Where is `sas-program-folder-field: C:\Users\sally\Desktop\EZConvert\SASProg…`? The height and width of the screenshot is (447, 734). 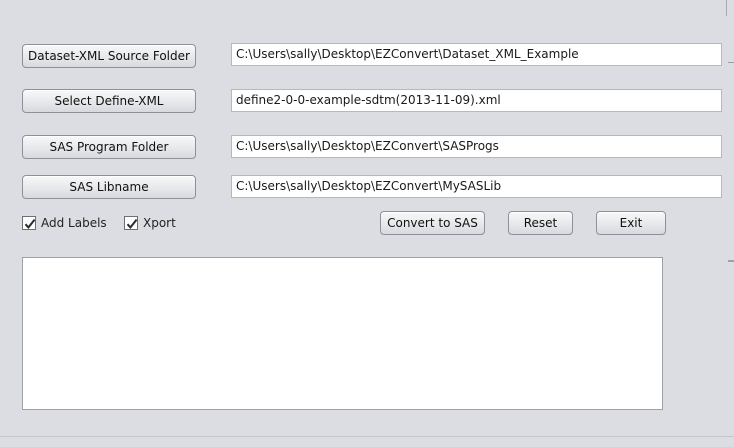
sas-program-folder-field: C:\Users\sally\Desktop\EZConvert\SASProg… is located at coordinates (476, 146).